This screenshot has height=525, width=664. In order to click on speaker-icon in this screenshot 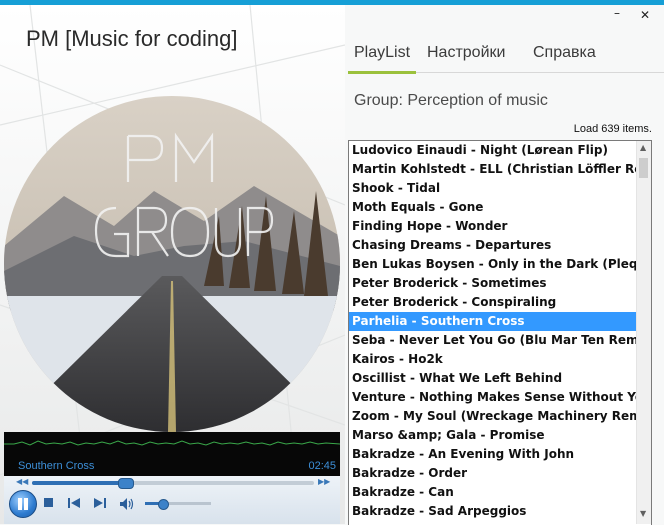, I will do `click(127, 504)`.